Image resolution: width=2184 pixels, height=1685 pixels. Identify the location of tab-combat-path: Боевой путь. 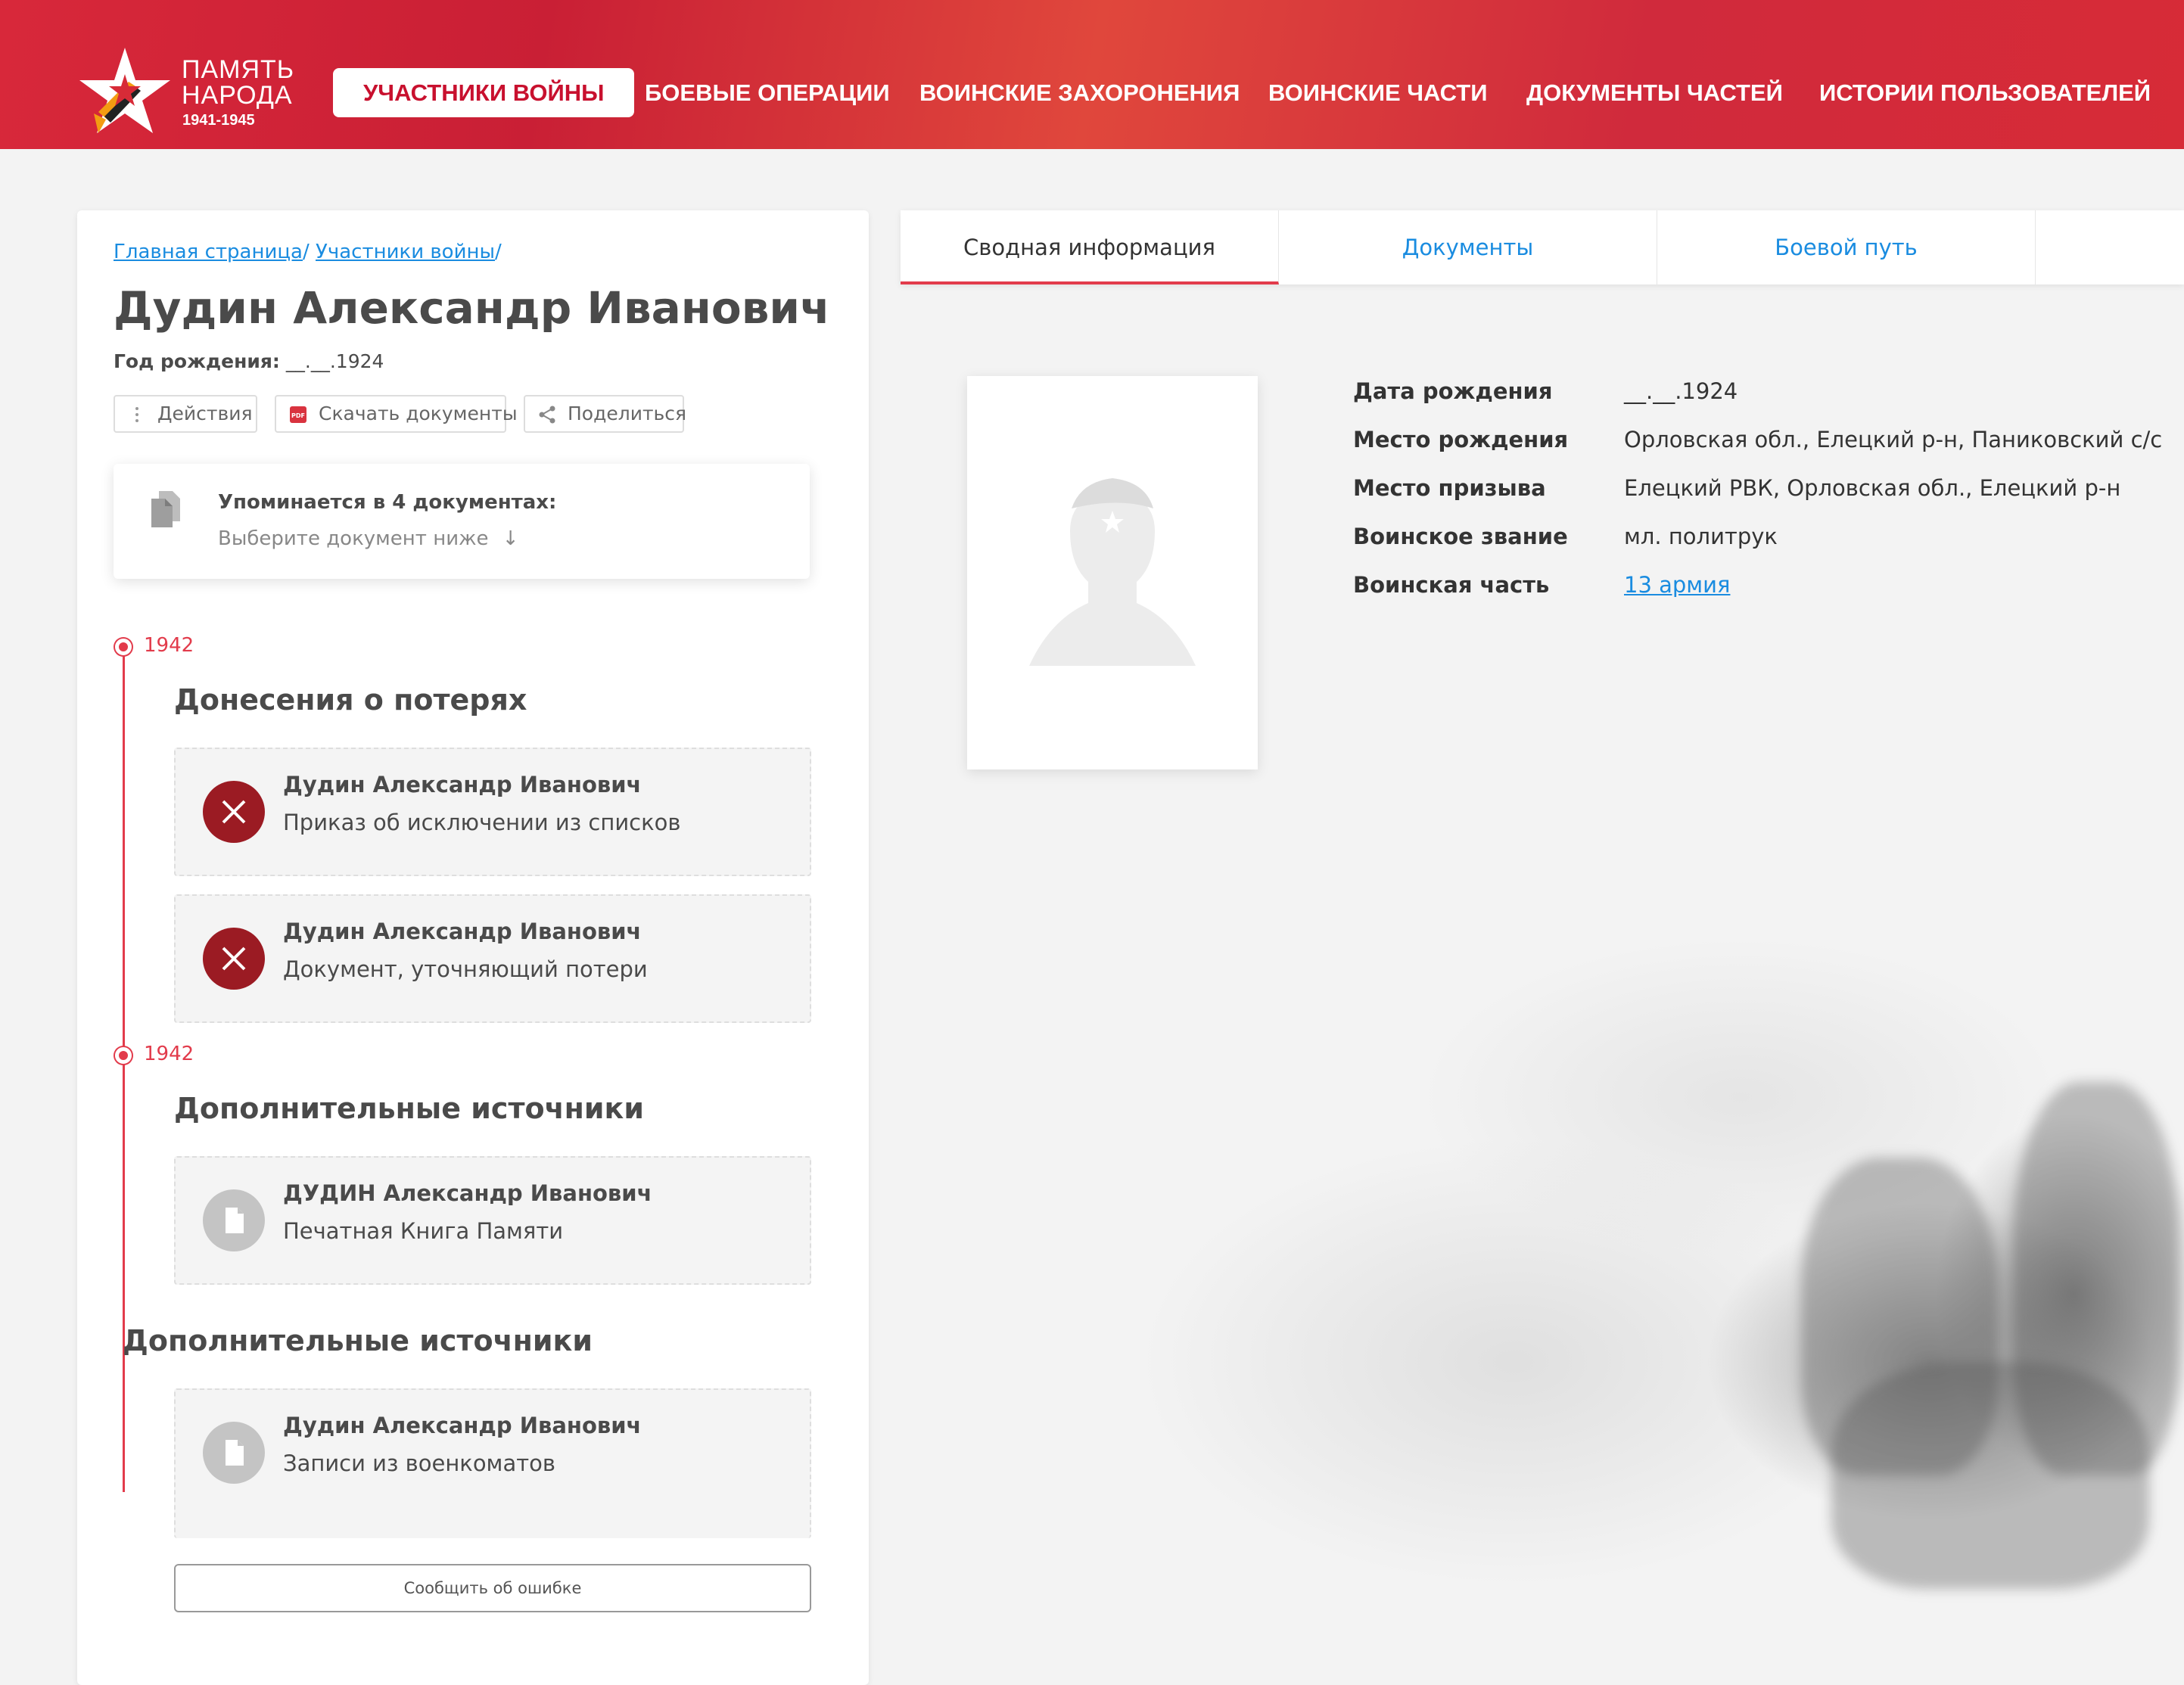
(1846, 247).